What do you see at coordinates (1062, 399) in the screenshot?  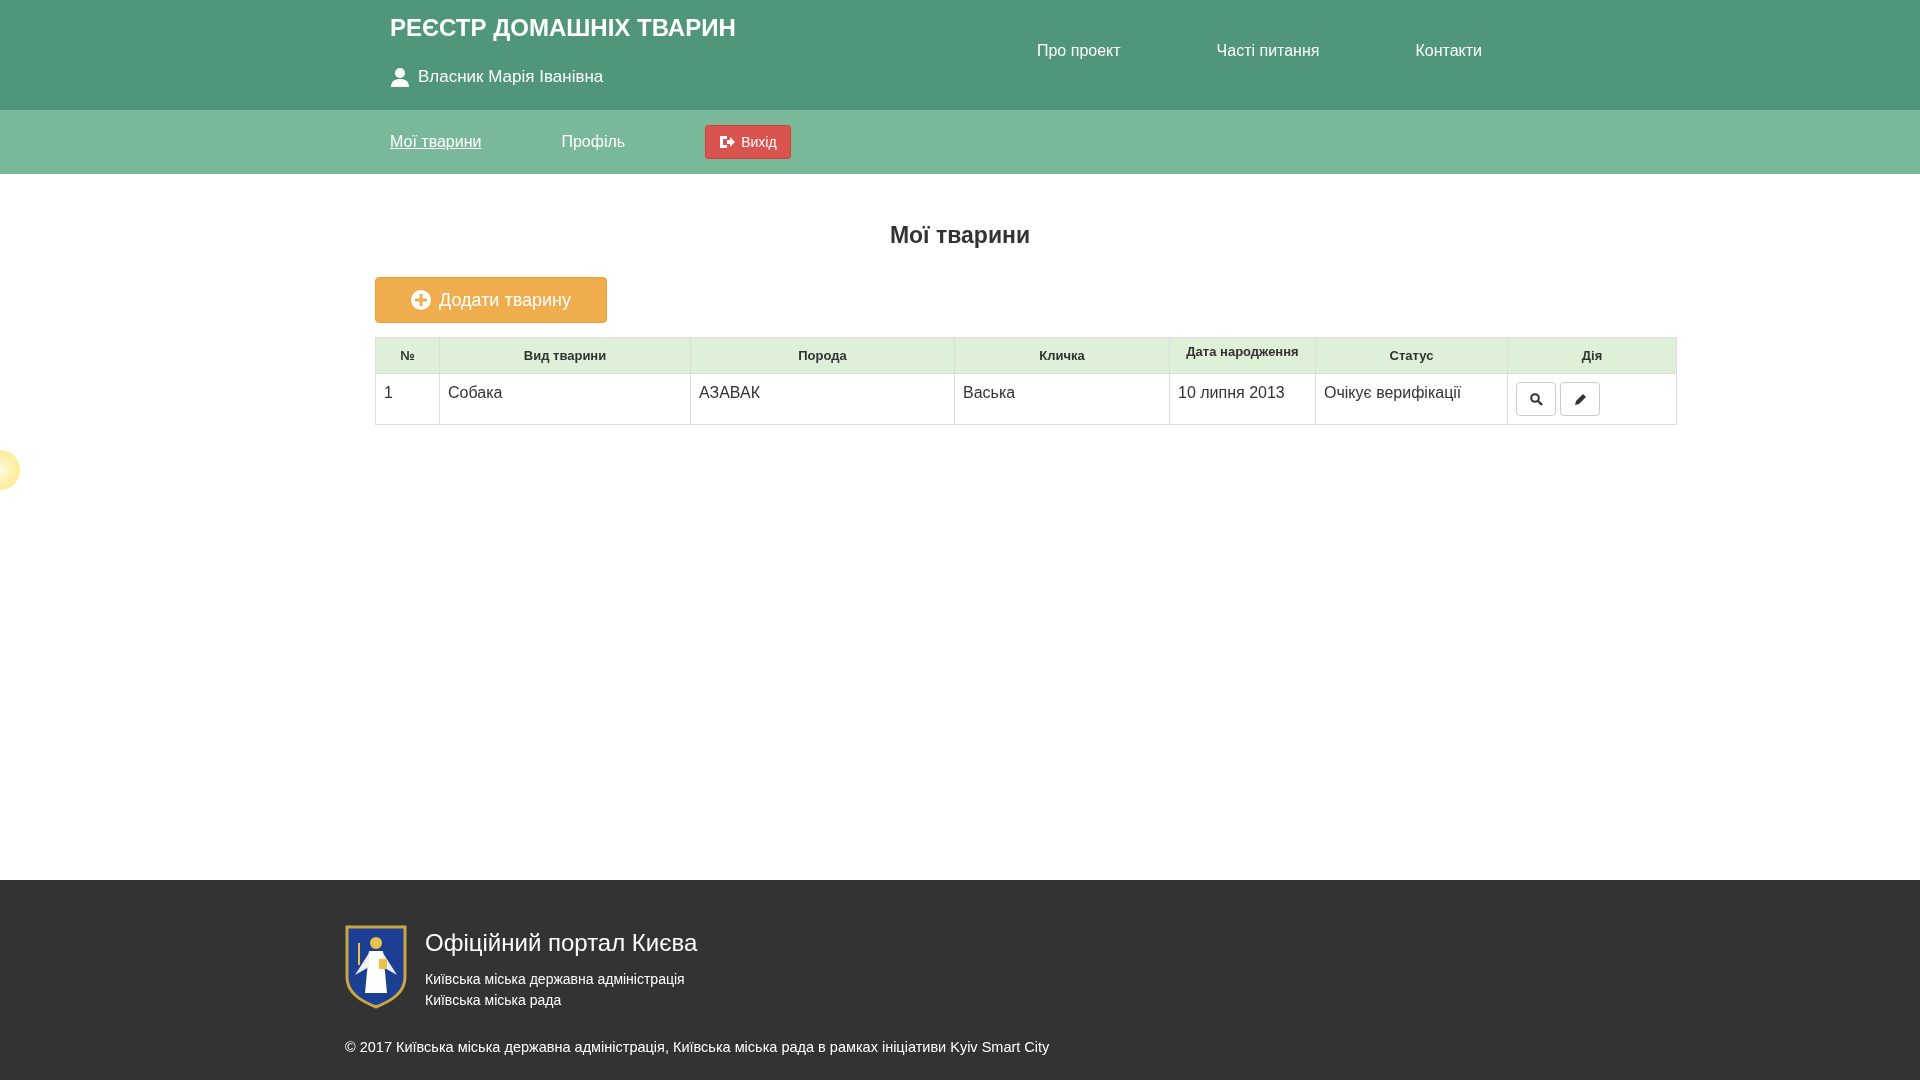 I see `table-cell: Васька` at bounding box center [1062, 399].